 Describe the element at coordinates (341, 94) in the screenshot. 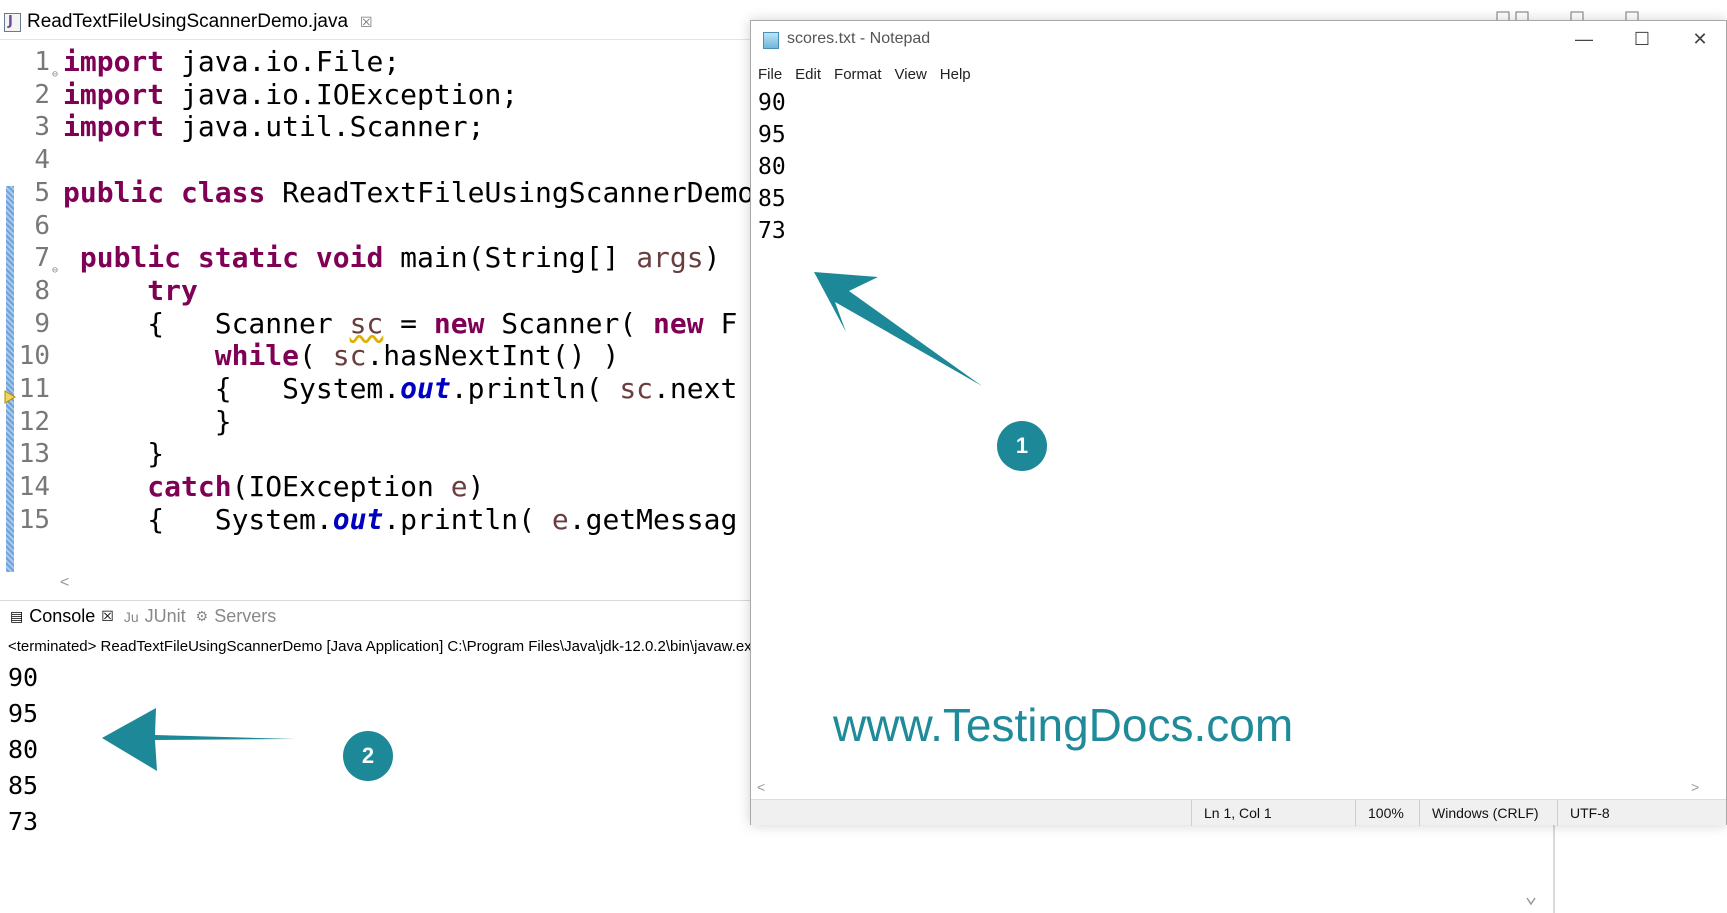

I see `code-token: java.io.IOException;` at that location.